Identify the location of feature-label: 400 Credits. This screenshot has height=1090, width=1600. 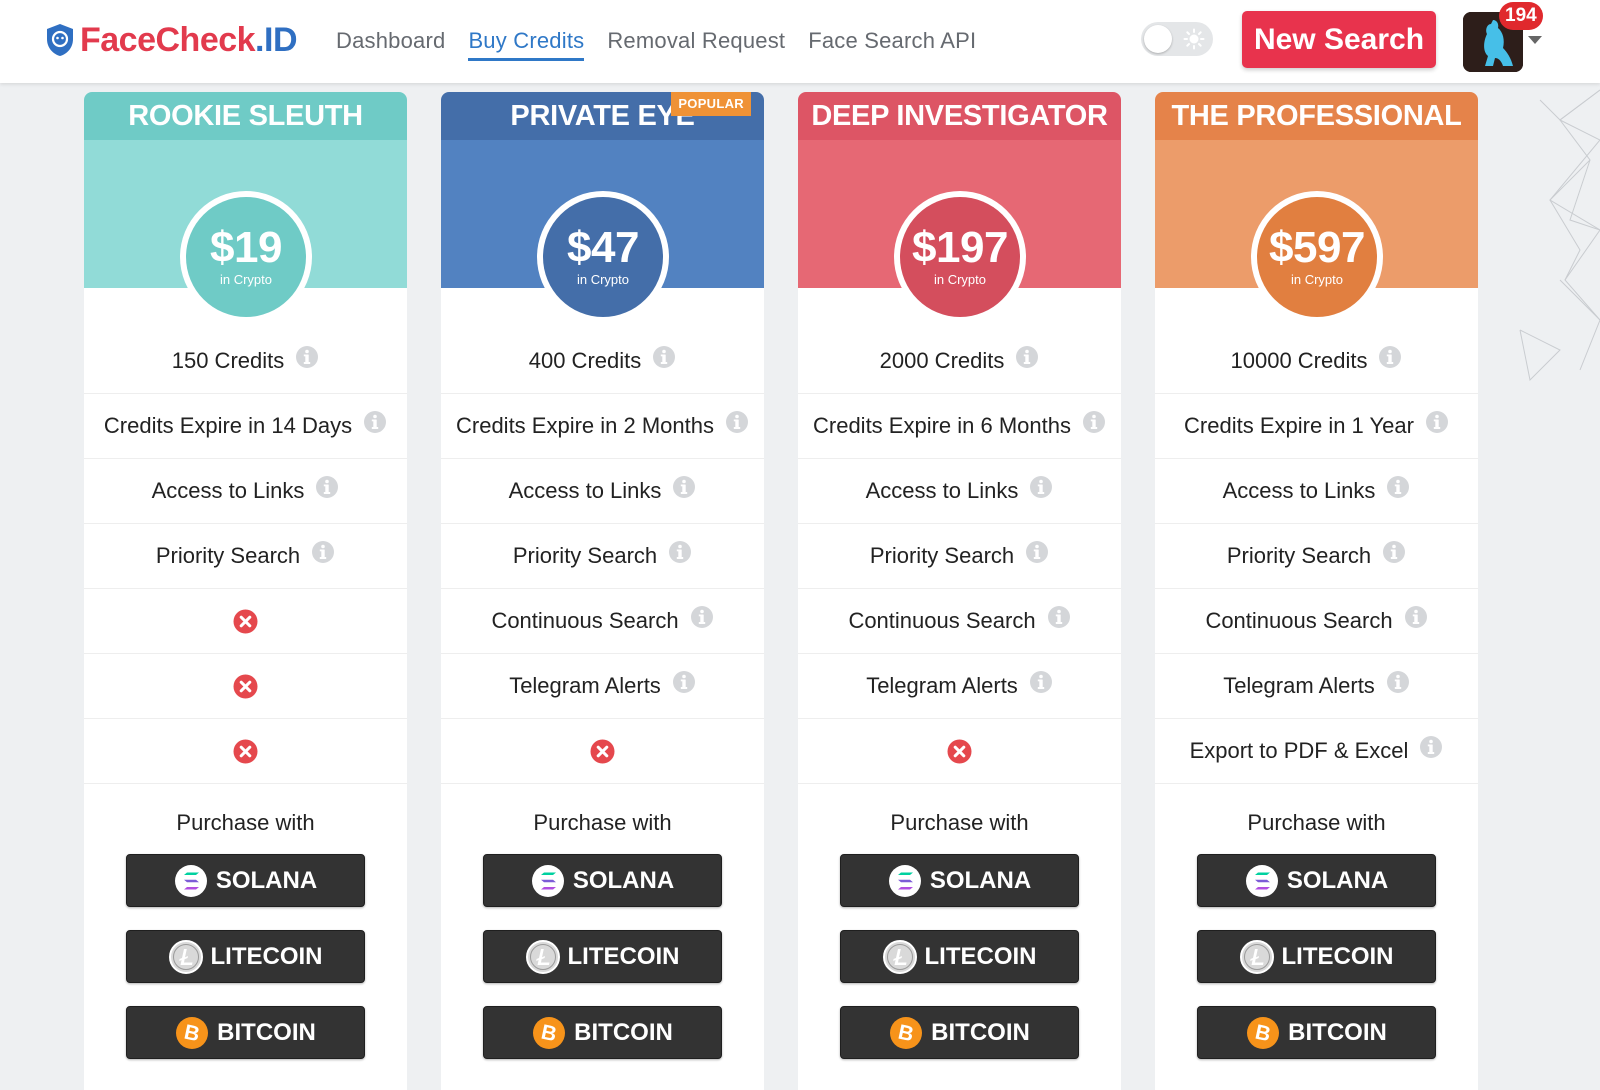
(585, 360).